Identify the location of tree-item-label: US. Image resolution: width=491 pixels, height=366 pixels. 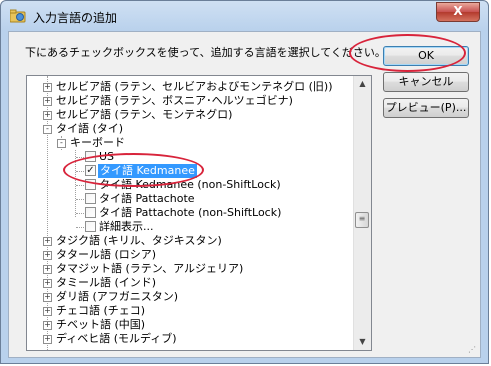
(107, 156).